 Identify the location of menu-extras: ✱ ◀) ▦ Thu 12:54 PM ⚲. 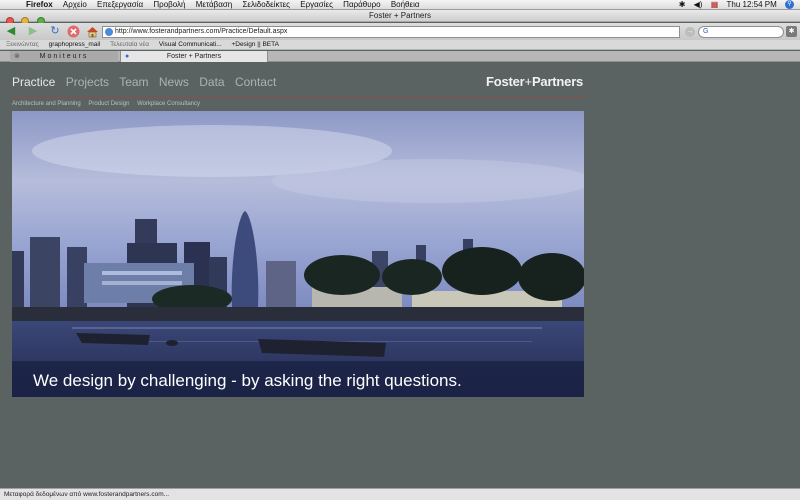
(733, 5).